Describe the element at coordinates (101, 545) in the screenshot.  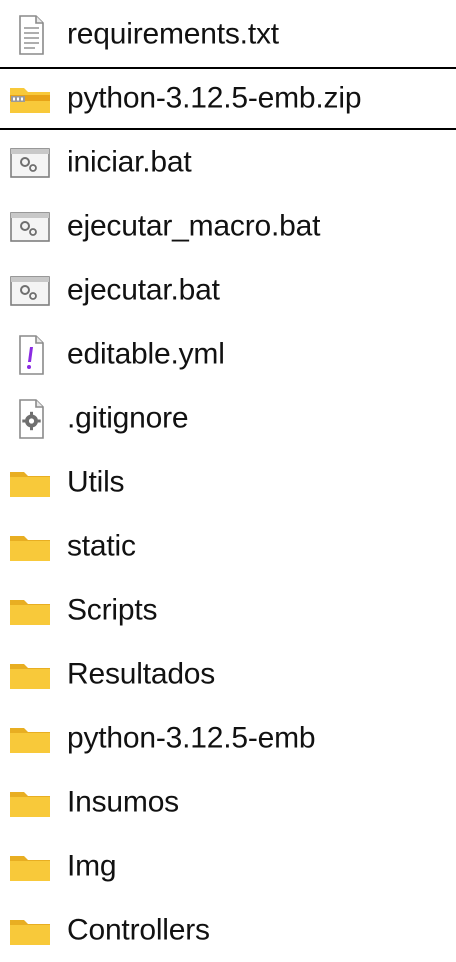
I see `folder-name: static` at that location.